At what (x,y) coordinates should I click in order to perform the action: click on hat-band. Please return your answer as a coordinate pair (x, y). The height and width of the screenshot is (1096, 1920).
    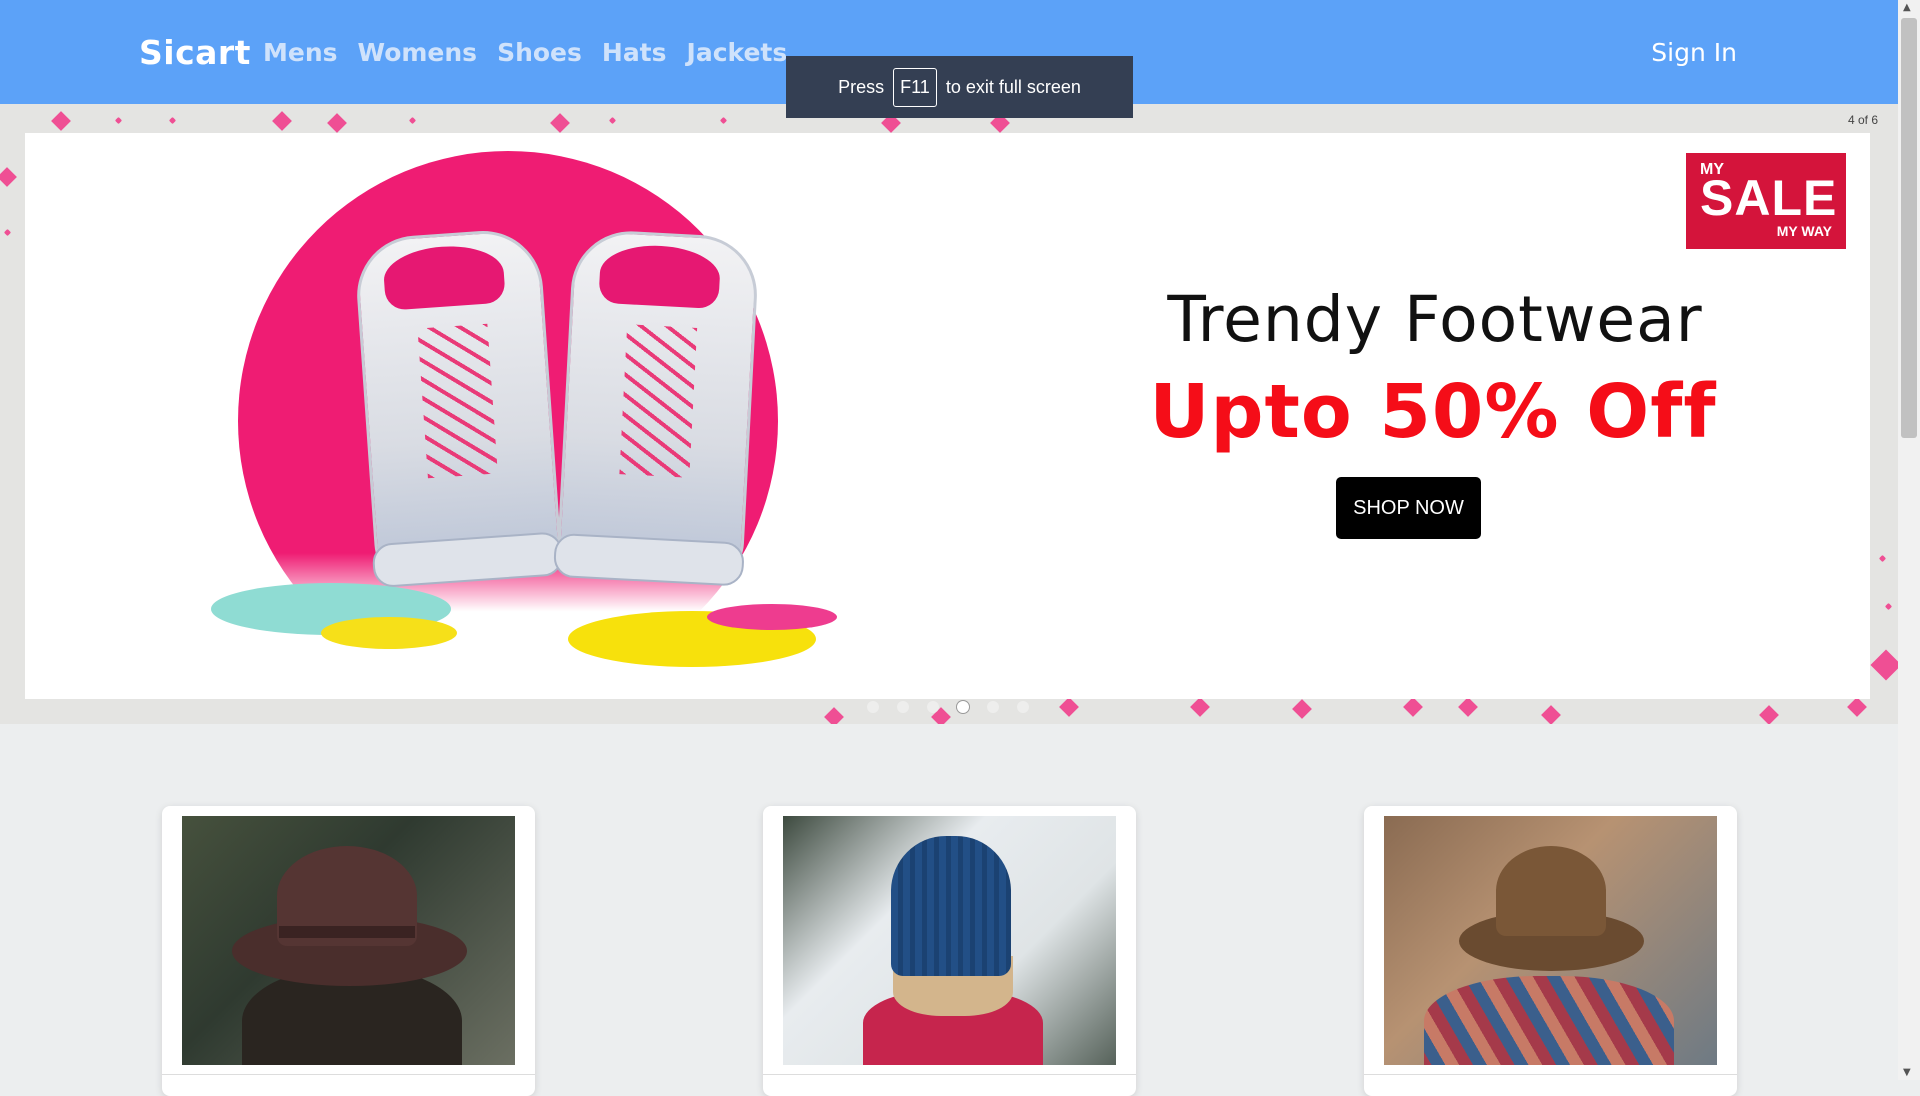
    Looking at the image, I should click on (347, 932).